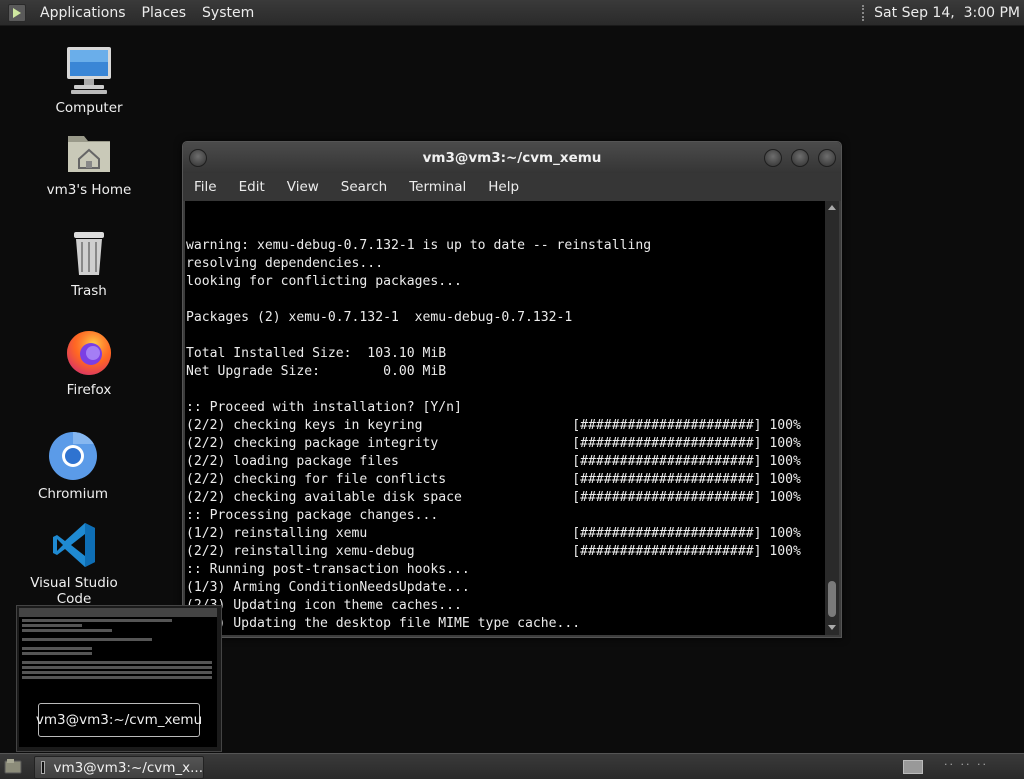 The image size is (1024, 779). I want to click on window-preview: vm3@vm3:~/cvm_xemu, so click(119, 678).